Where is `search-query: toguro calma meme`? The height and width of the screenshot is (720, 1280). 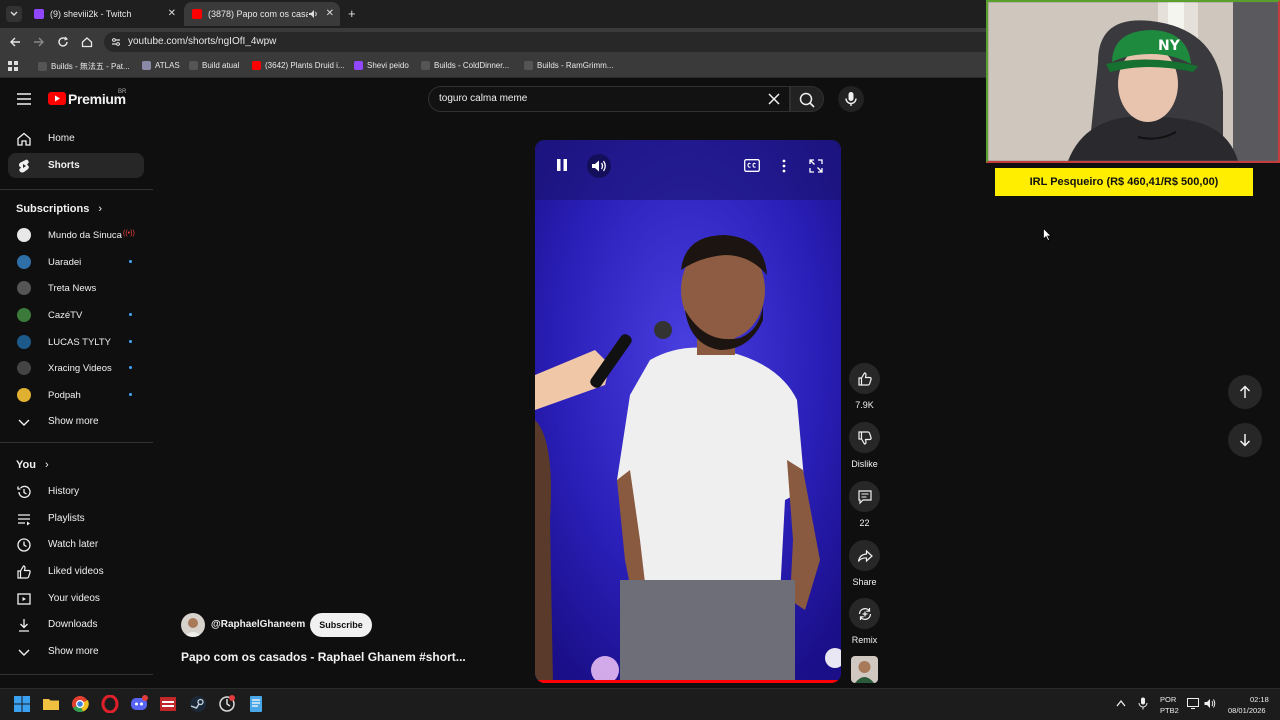 search-query: toguro calma meme is located at coordinates (483, 98).